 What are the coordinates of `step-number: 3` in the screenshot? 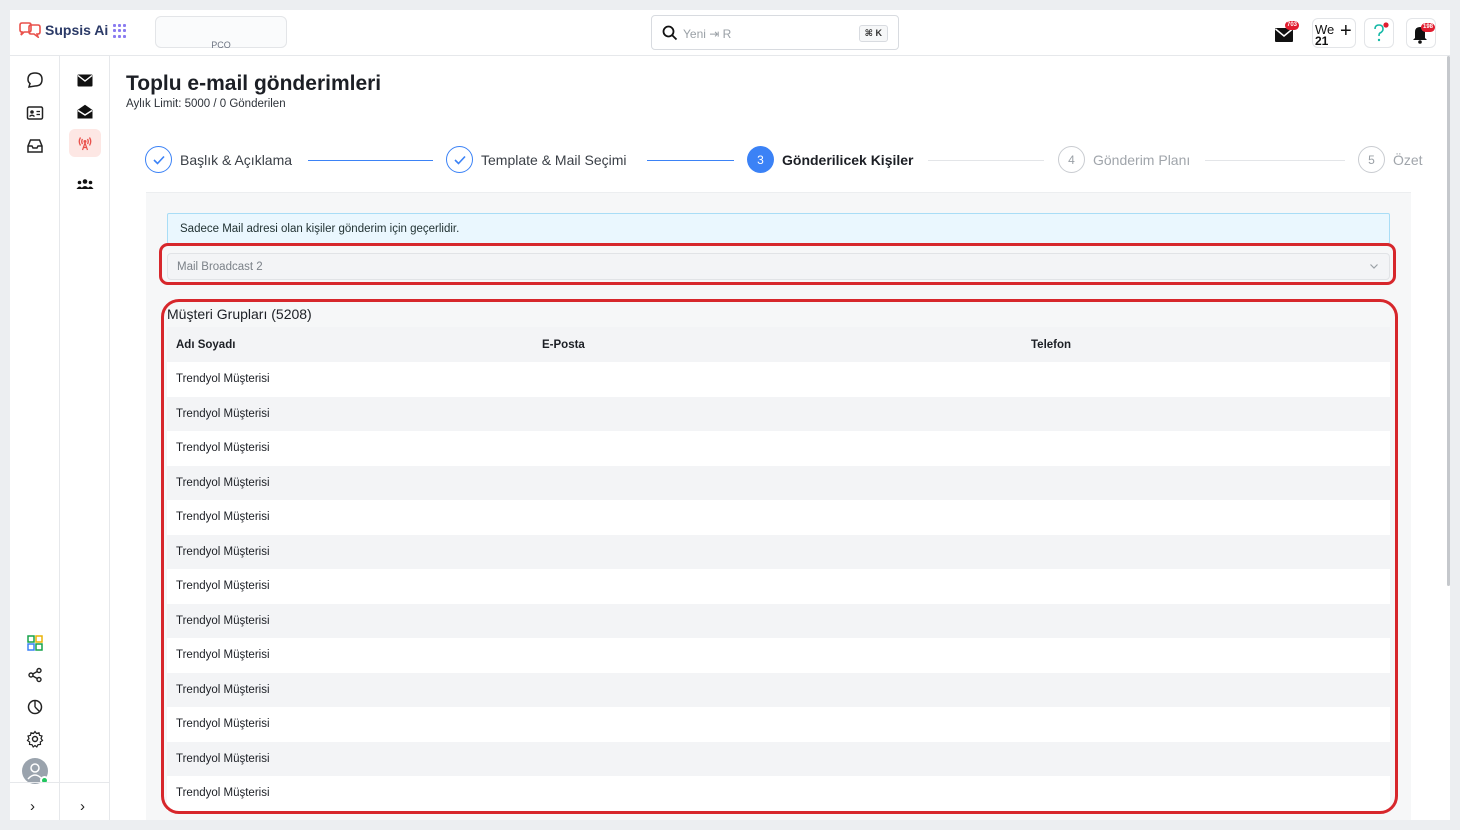 It's located at (760, 159).